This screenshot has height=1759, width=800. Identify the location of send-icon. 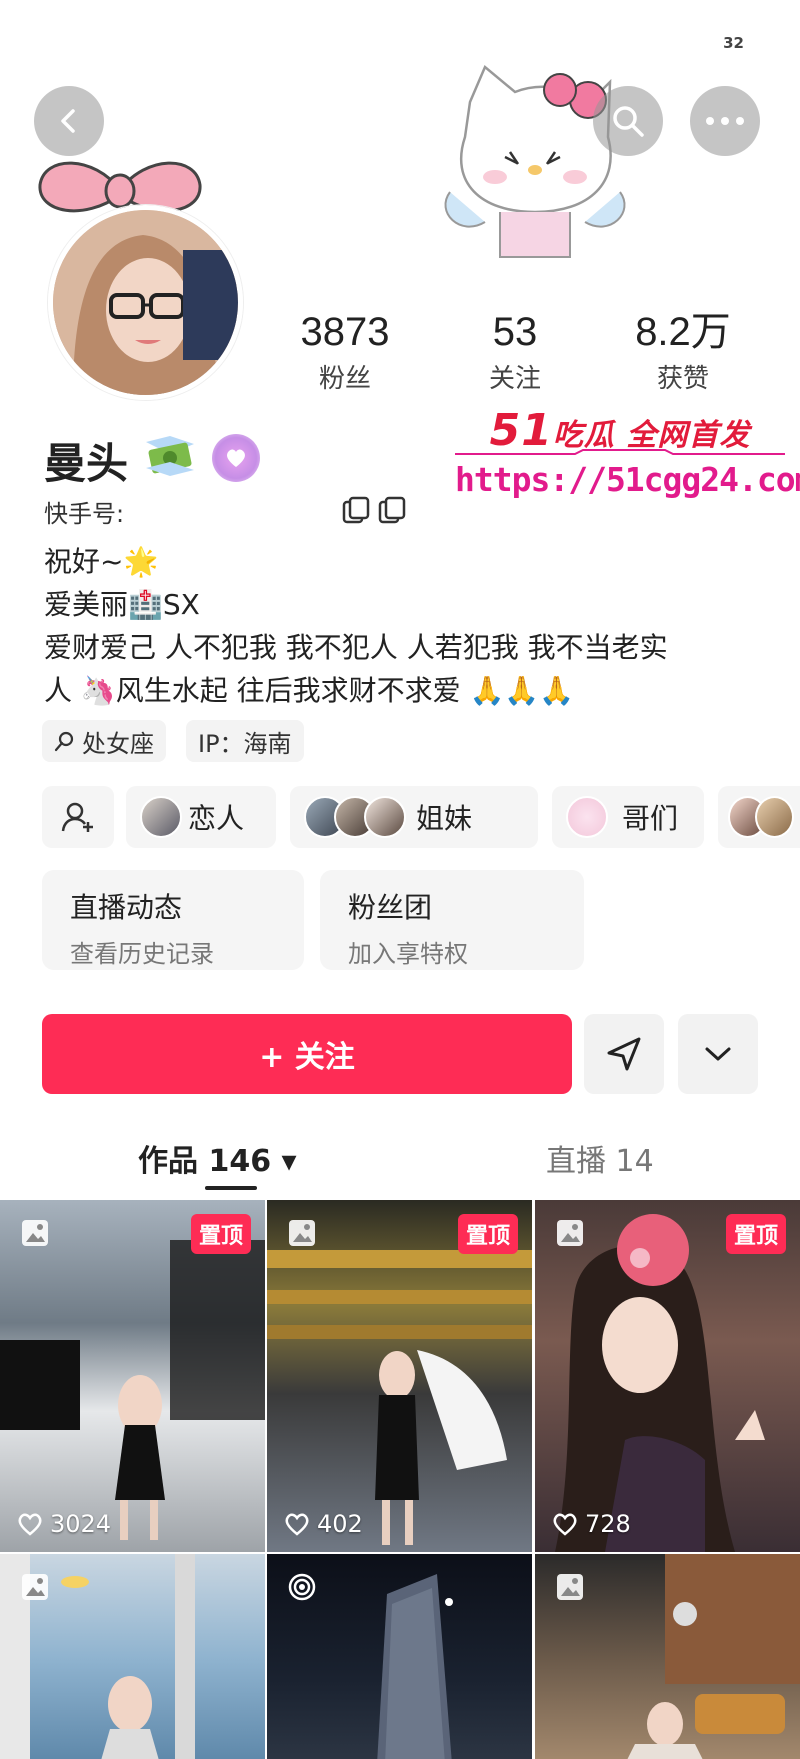
(624, 1054).